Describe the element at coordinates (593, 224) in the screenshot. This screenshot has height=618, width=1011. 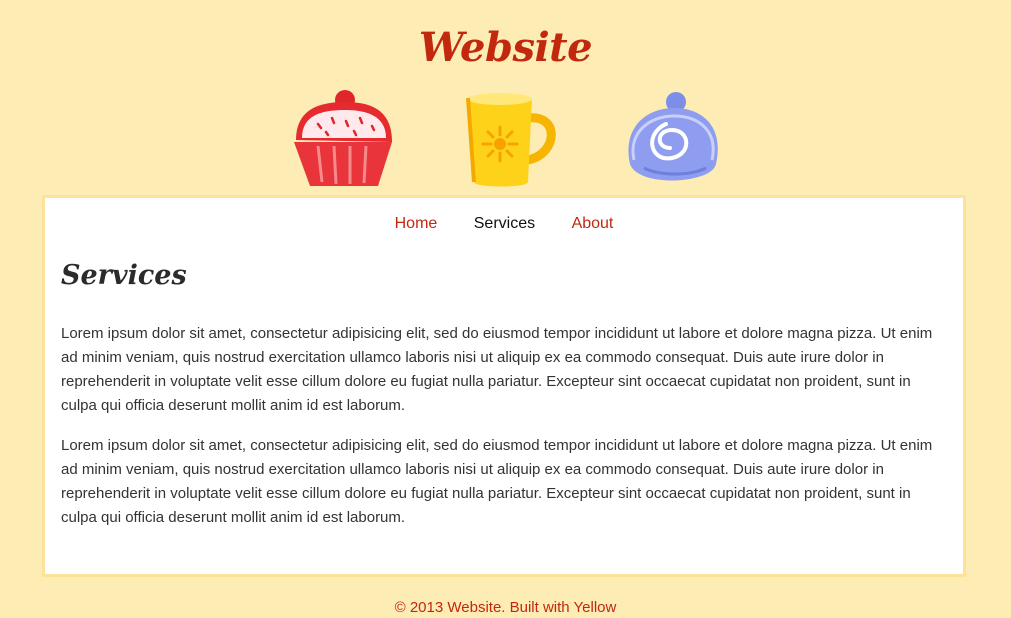
I see `nav-item-about: About` at that location.